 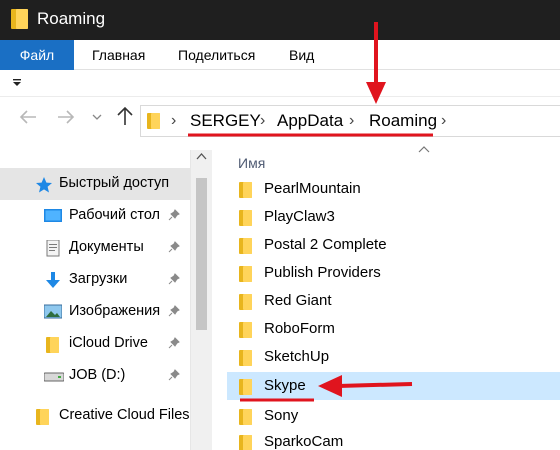 What do you see at coordinates (201, 157) in the screenshot?
I see `scroll-up-icon` at bounding box center [201, 157].